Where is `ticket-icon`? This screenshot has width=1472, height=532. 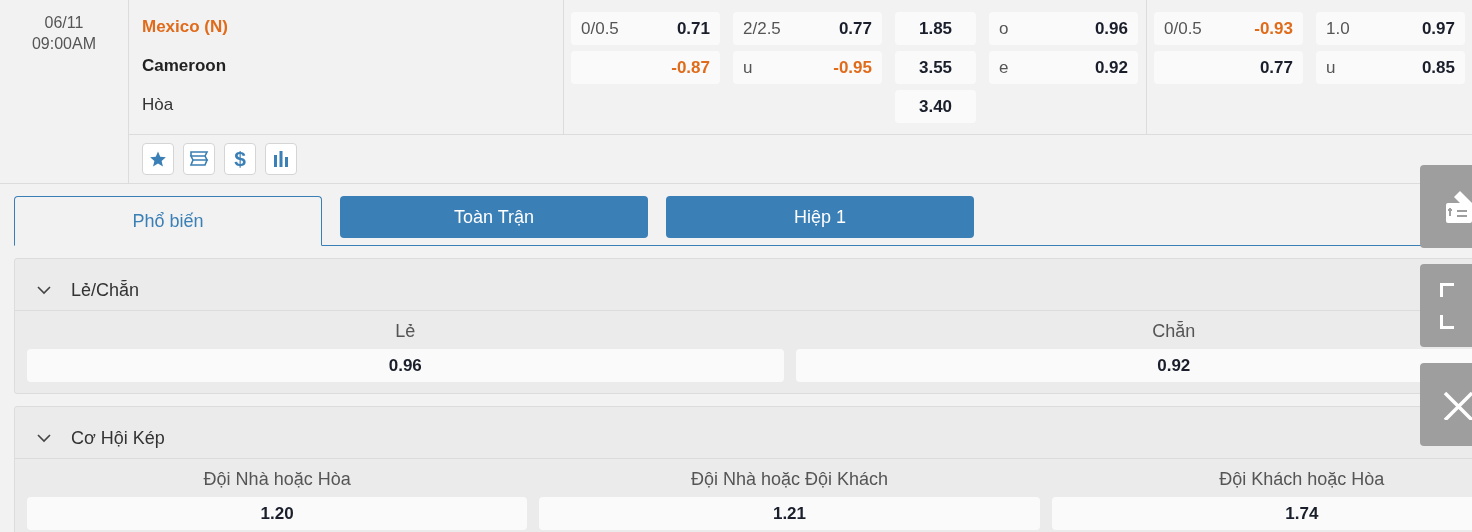 ticket-icon is located at coordinates (199, 159).